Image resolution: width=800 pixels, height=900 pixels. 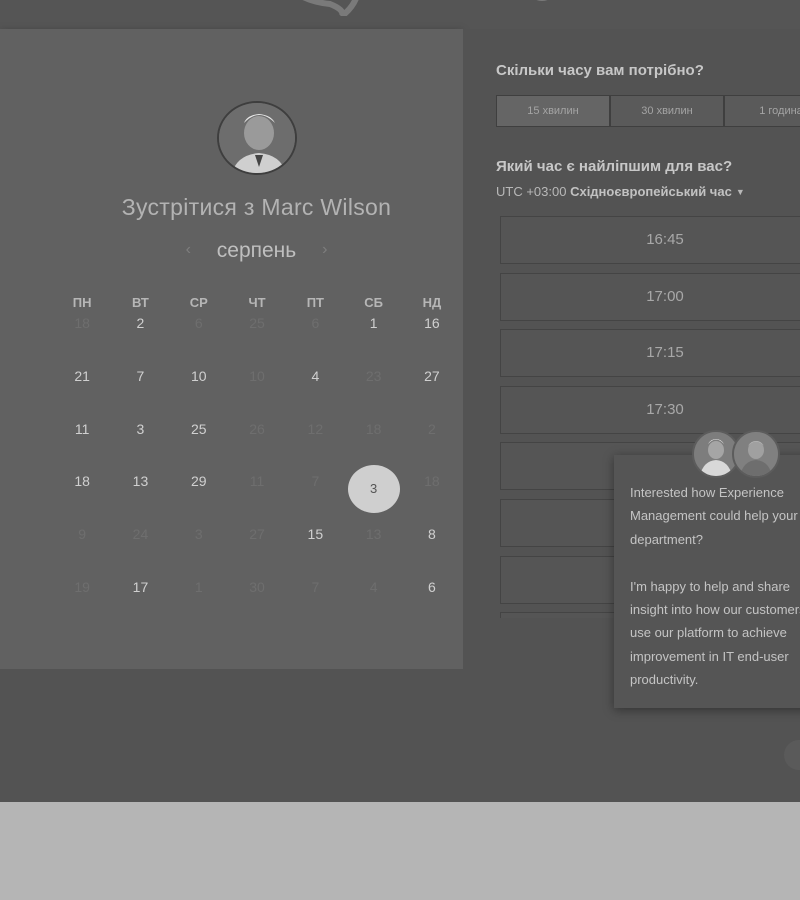 What do you see at coordinates (82, 552) in the screenshot?
I see `calendar-day: 9` at bounding box center [82, 552].